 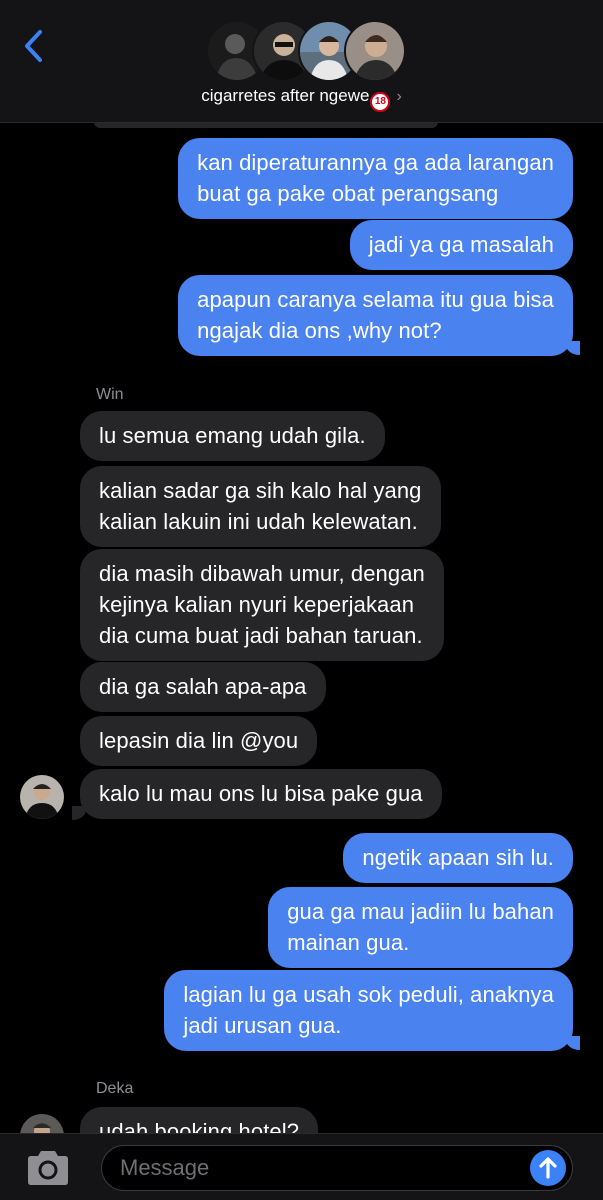 I want to click on message-line: dia ga salah apa-apa, so click(x=203, y=686).